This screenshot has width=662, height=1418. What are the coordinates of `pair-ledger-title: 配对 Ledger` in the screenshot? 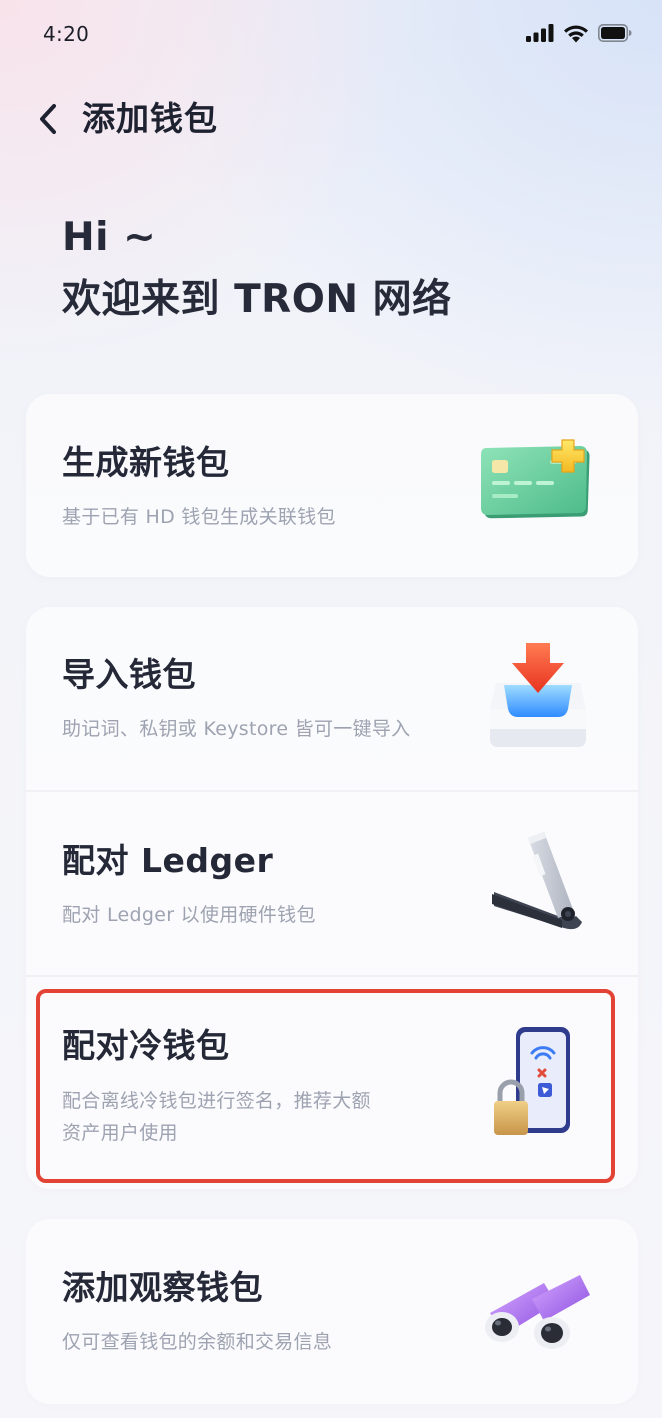 It's located at (168, 860).